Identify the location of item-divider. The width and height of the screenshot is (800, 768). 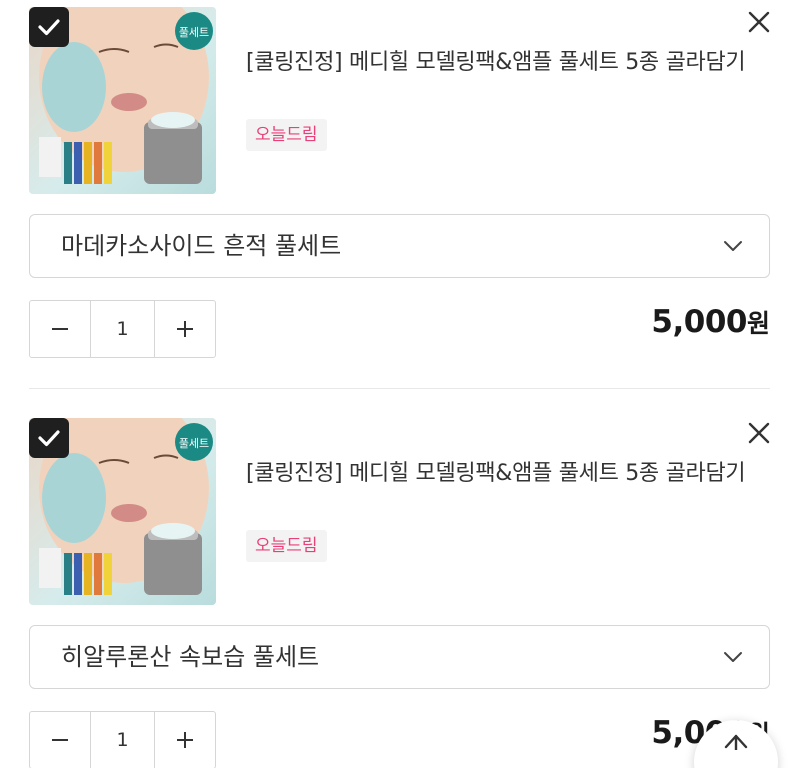
(399, 388).